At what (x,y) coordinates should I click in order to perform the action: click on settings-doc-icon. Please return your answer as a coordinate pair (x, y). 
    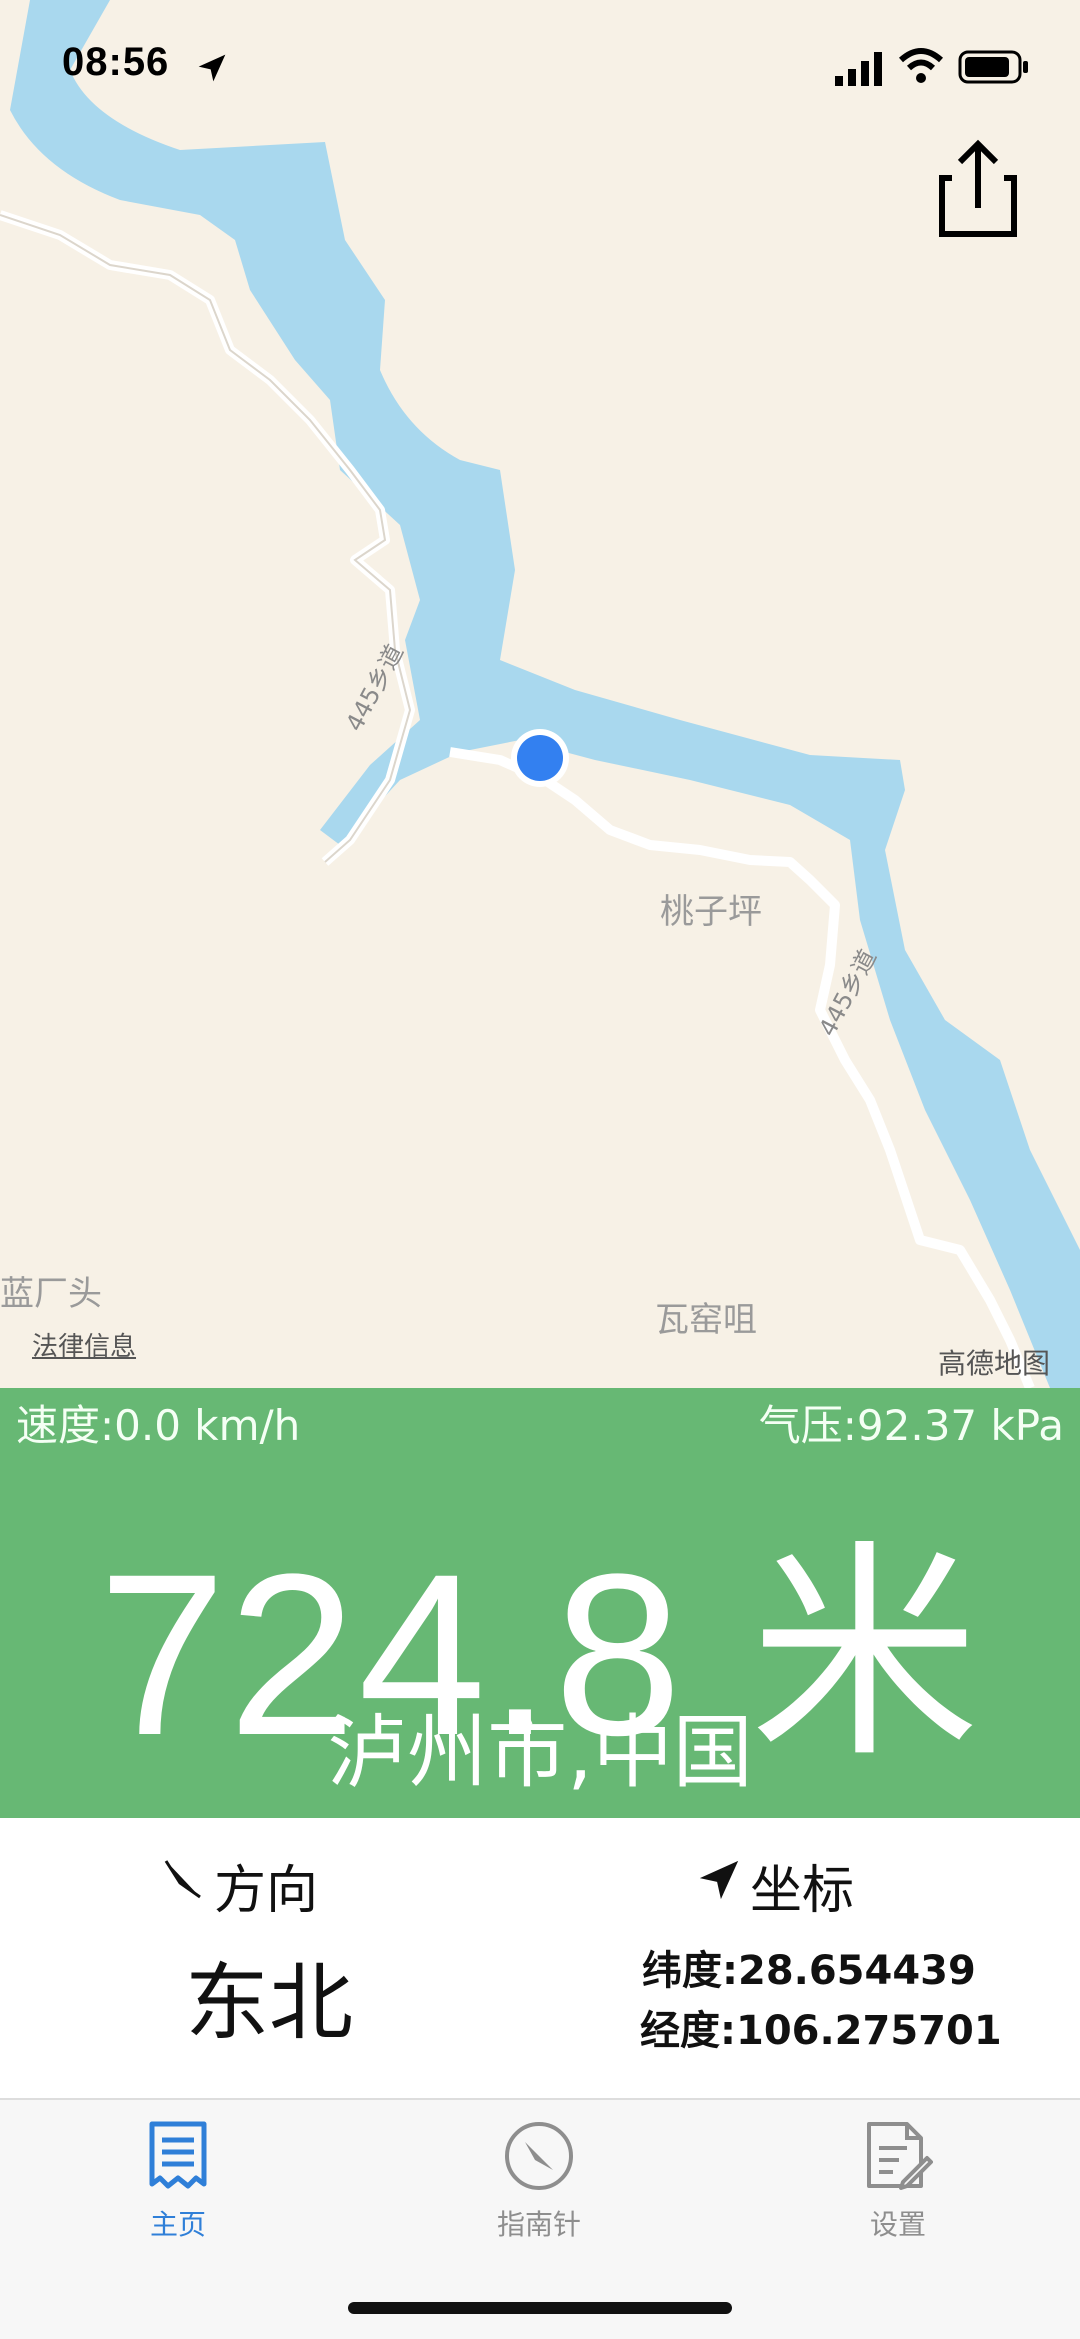
    Looking at the image, I should click on (898, 2158).